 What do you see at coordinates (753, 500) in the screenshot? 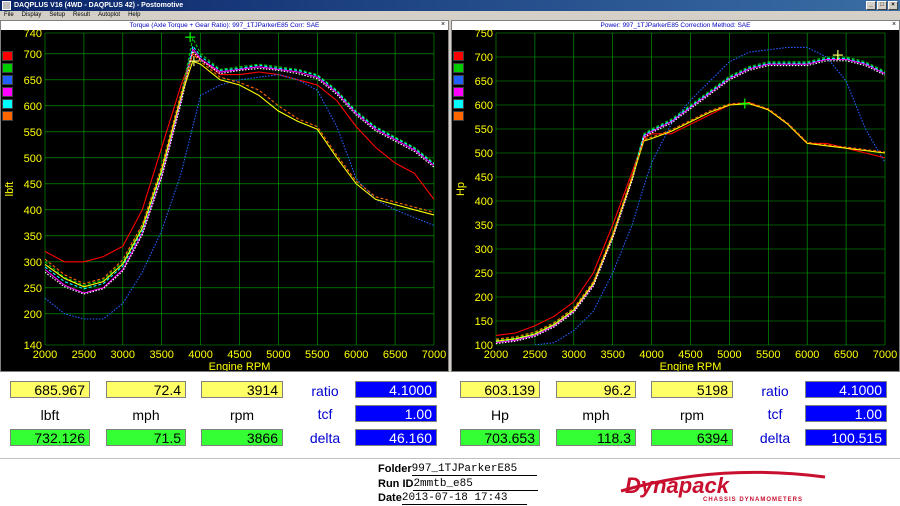
I see `logo-subtext: CHASSIS DYNAMOMETERS` at bounding box center [753, 500].